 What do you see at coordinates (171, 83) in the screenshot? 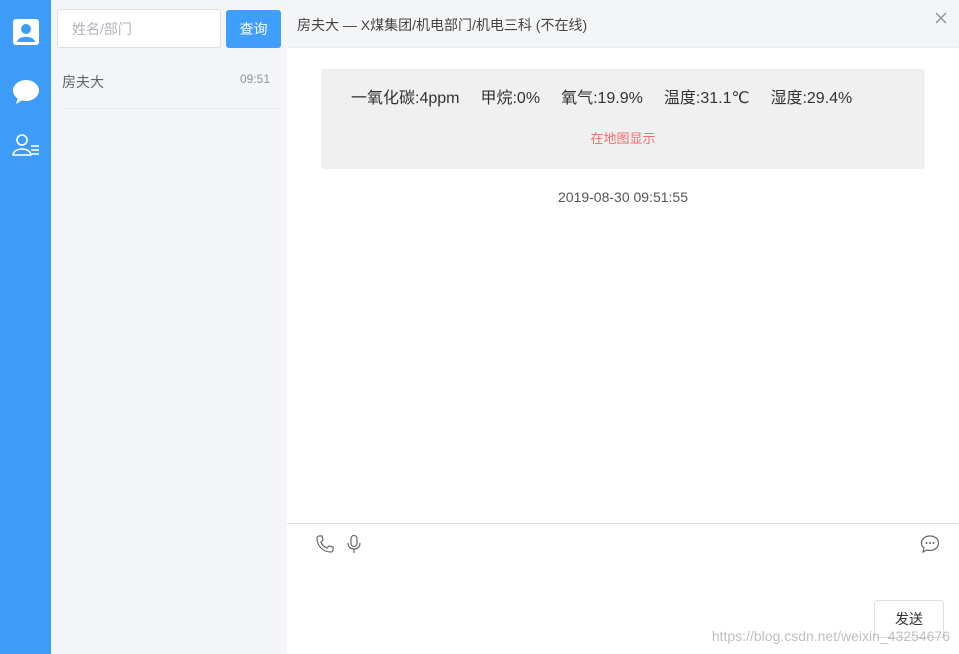
I see `contact-item: 房夫大 09:51` at bounding box center [171, 83].